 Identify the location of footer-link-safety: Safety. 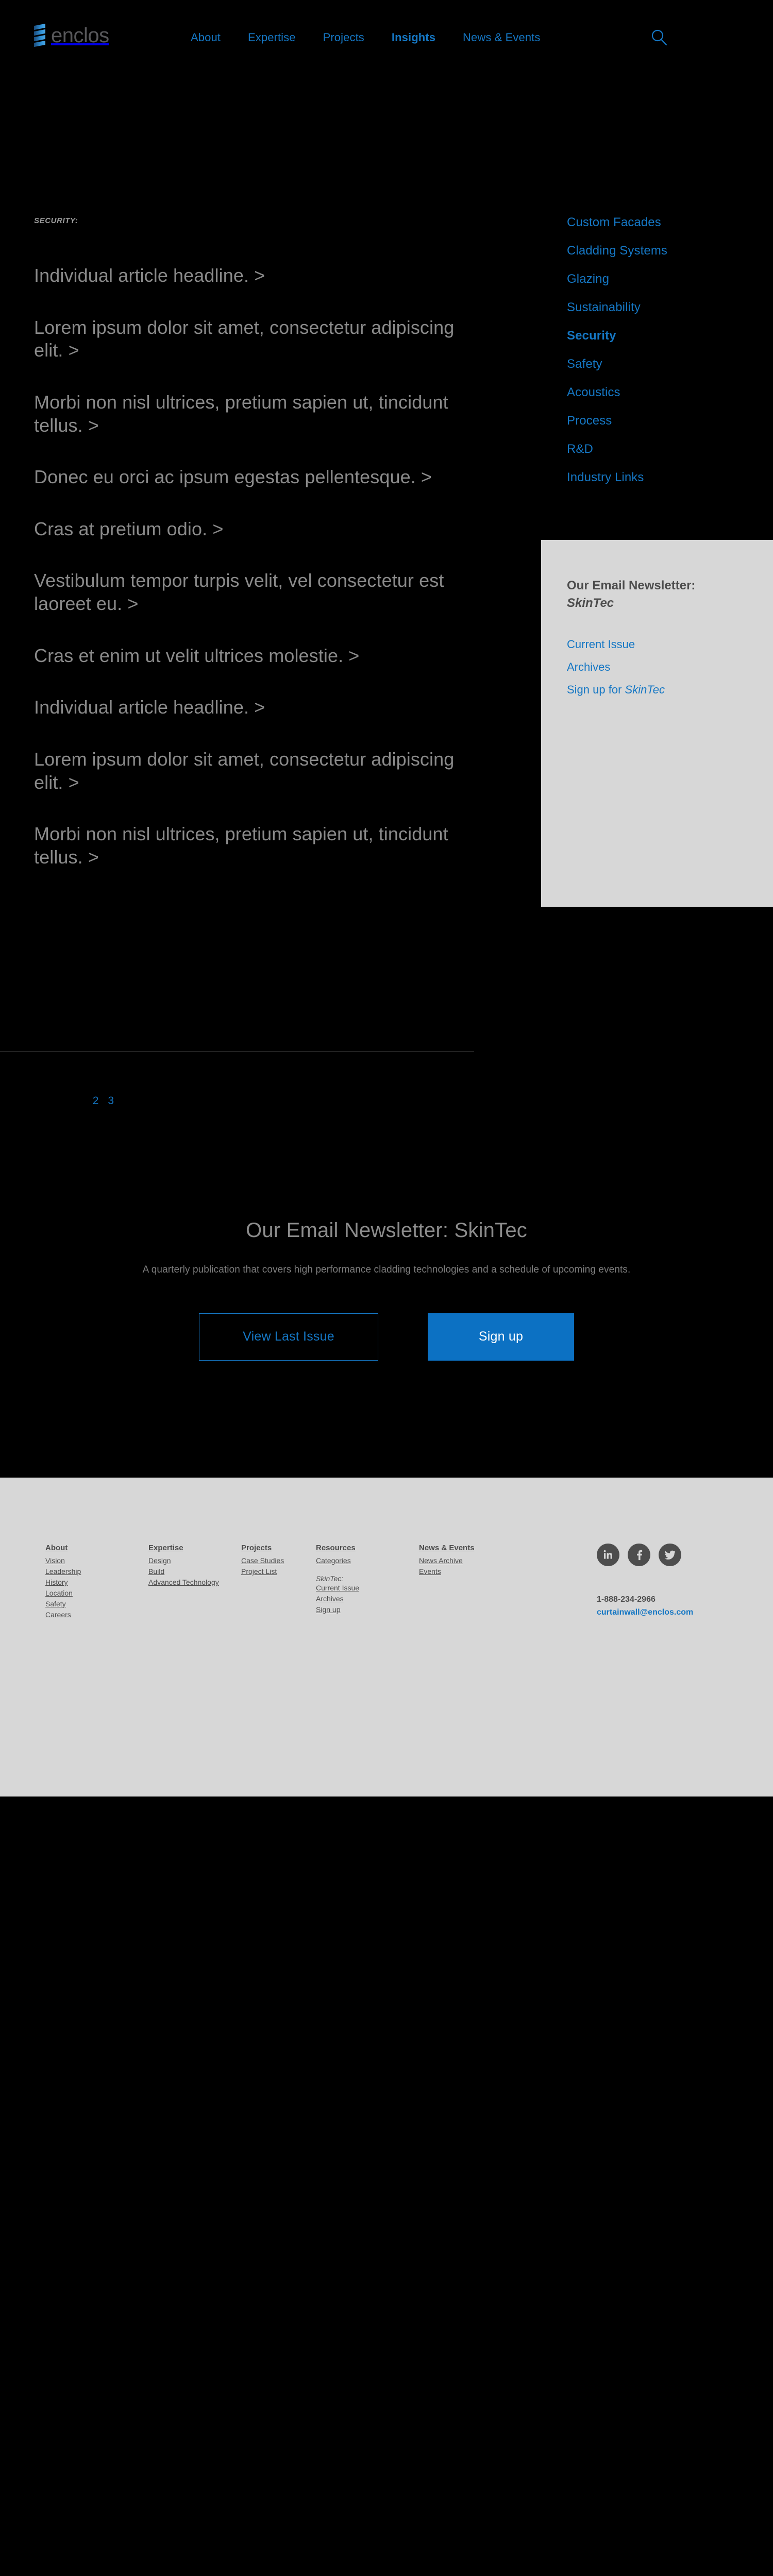
(96, 1604).